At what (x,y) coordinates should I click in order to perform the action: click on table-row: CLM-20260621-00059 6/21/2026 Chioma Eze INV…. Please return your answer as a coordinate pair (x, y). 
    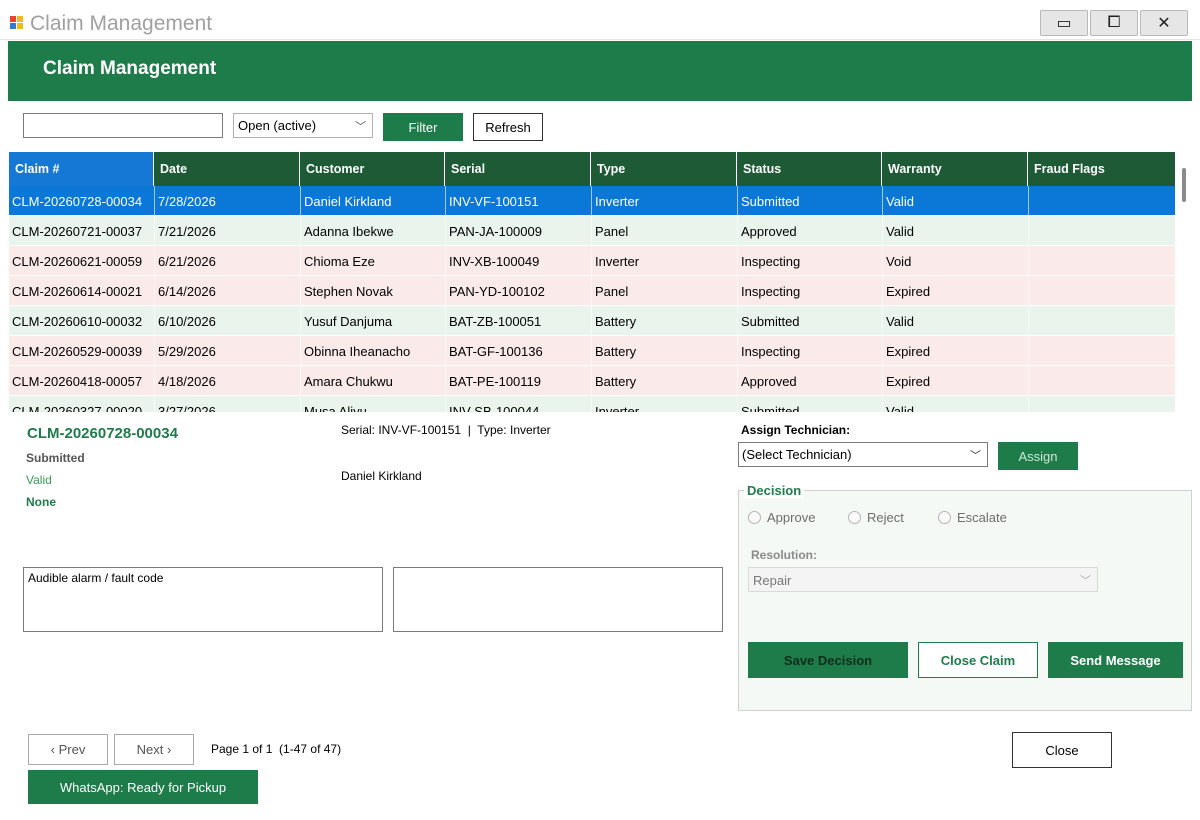
    Looking at the image, I should click on (592, 261).